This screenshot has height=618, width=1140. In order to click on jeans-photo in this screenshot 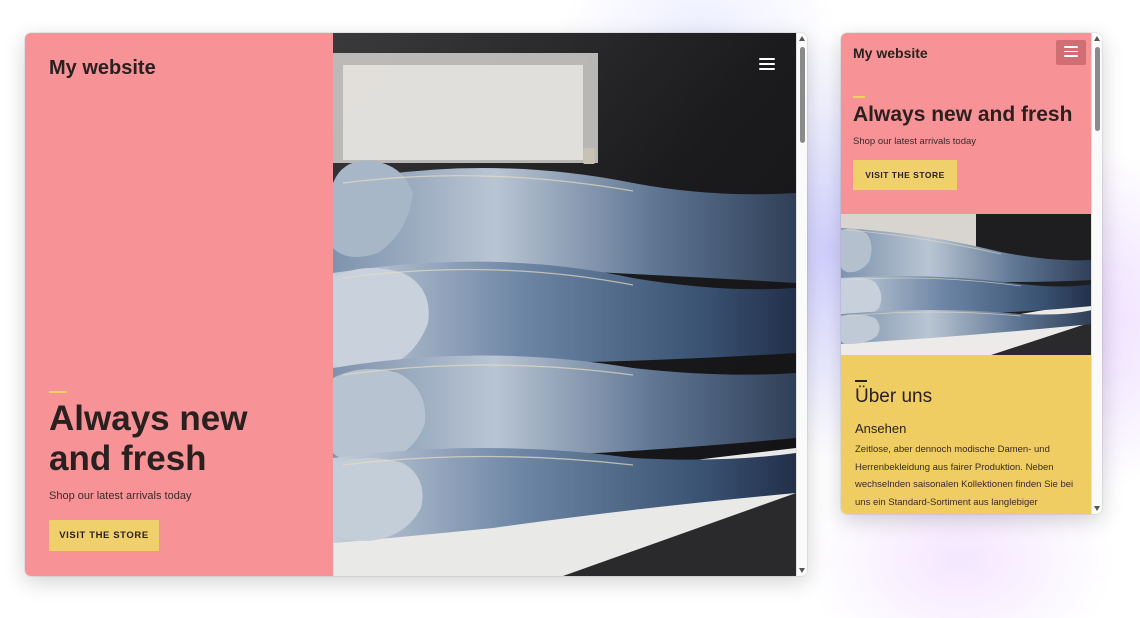, I will do `click(966, 284)`.